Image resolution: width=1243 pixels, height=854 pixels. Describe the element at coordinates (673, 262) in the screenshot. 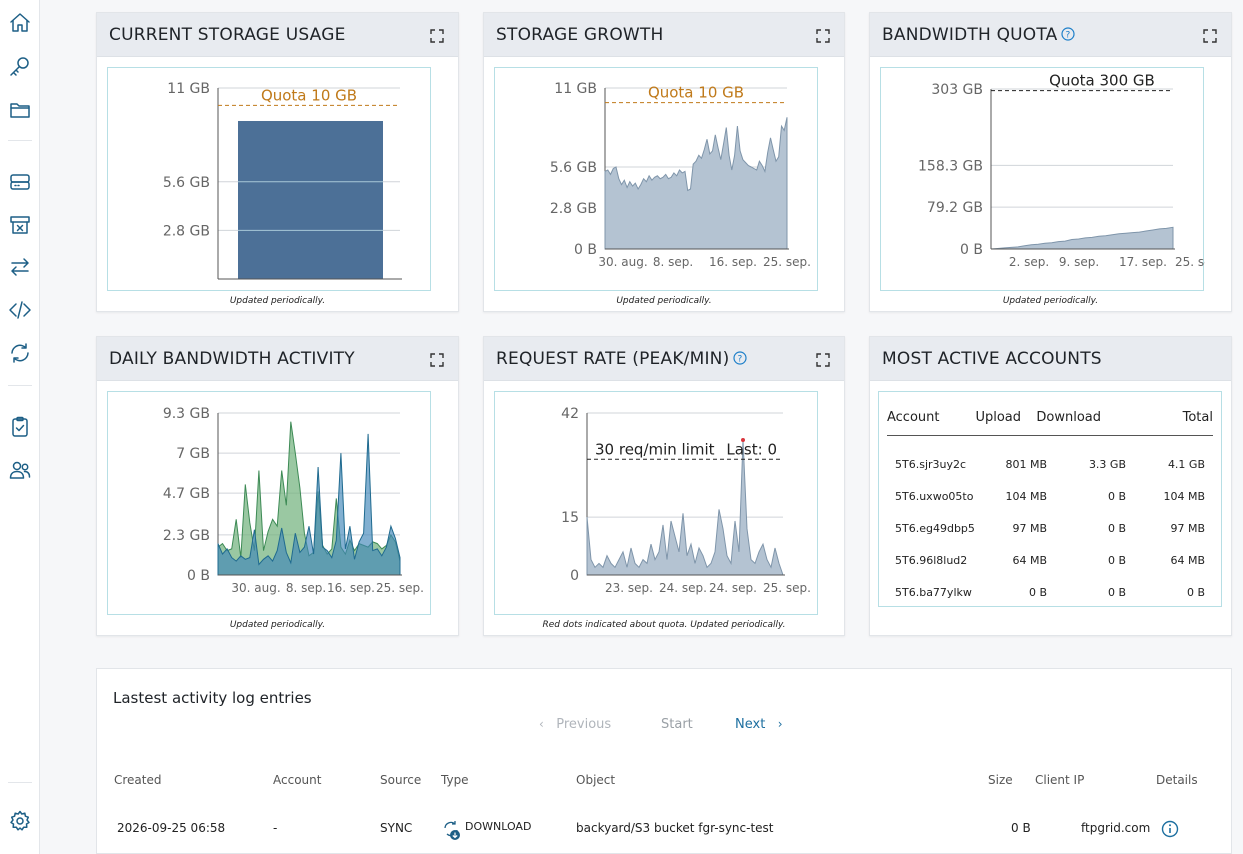

I see `x-tick-label: 8. sep.` at that location.